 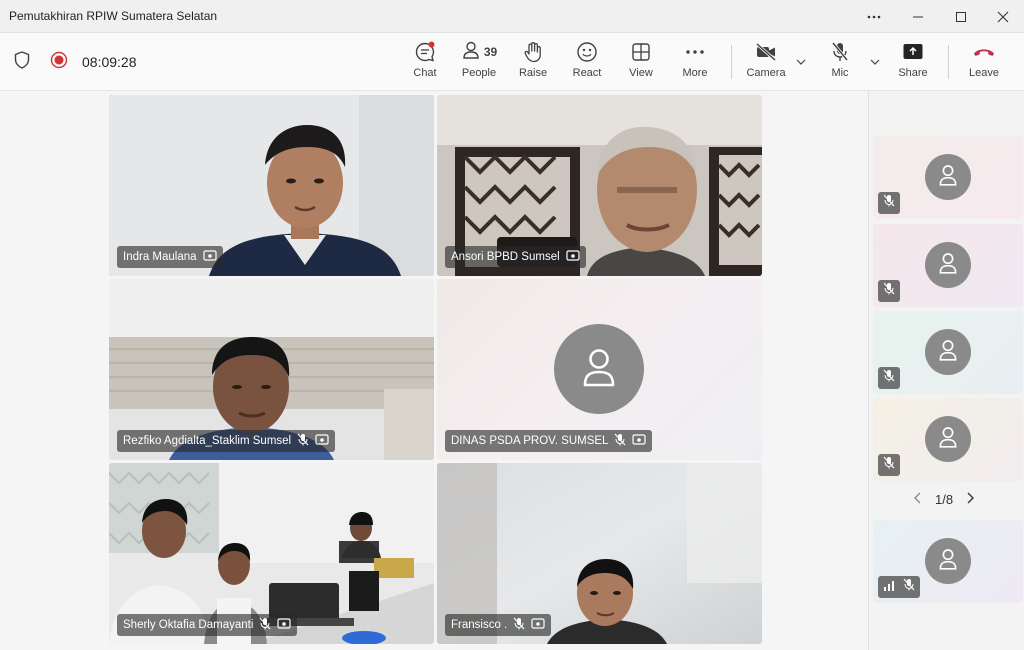 I want to click on mic-options-chevron-icon, so click(x=875, y=61).